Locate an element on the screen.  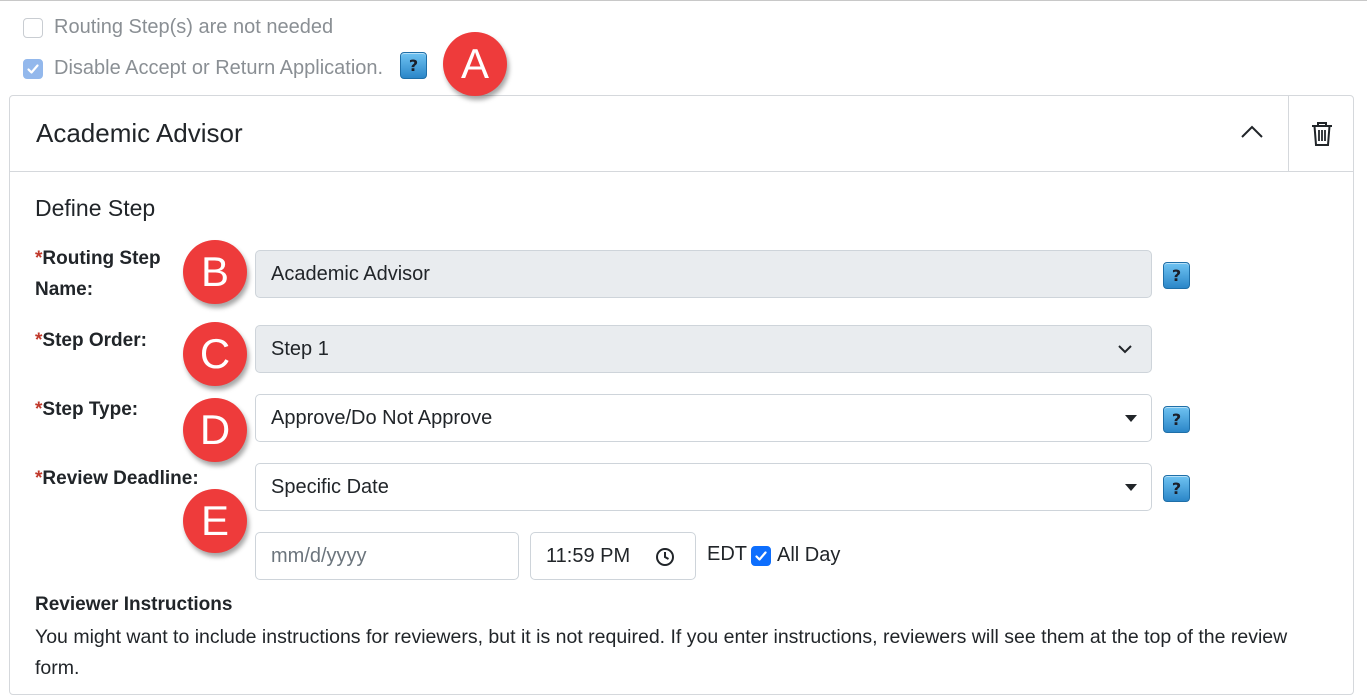
card-header: Academic Advisor is located at coordinates (681, 134).